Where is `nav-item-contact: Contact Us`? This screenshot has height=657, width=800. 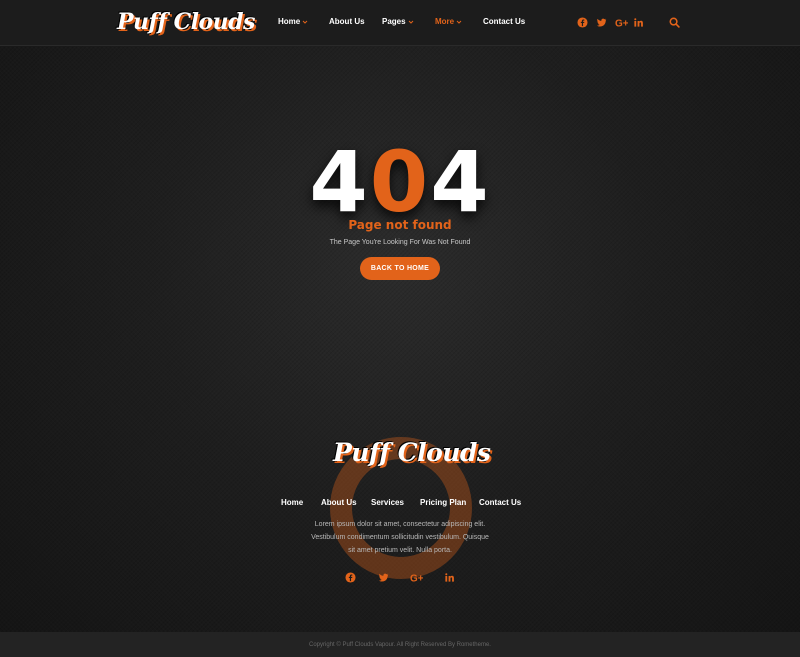
nav-item-contact: Contact Us is located at coordinates (504, 21).